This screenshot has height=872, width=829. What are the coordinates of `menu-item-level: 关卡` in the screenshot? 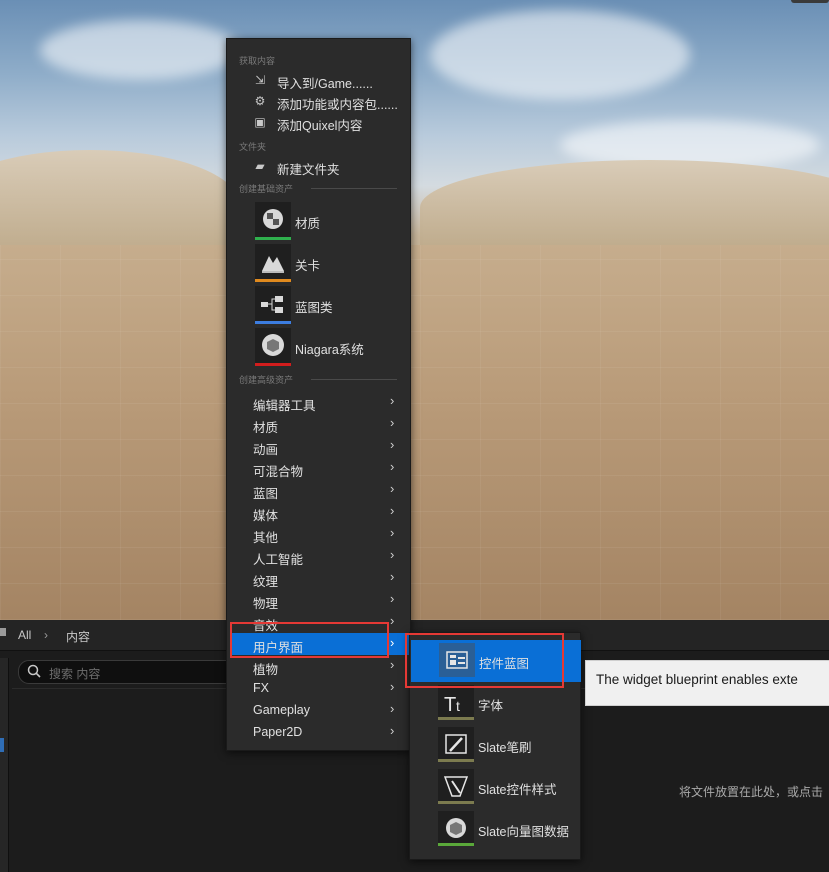 It's located at (318, 263).